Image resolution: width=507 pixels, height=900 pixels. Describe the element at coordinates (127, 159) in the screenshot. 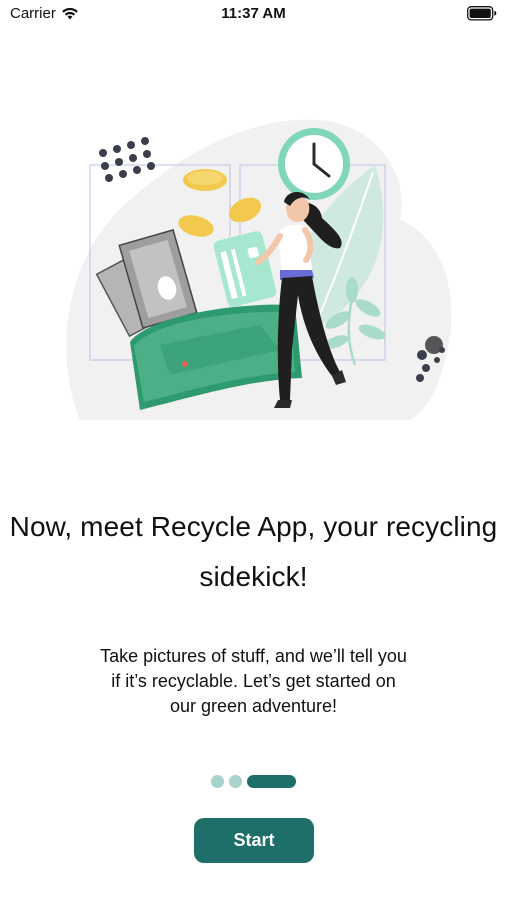

I see `dot-pattern` at that location.